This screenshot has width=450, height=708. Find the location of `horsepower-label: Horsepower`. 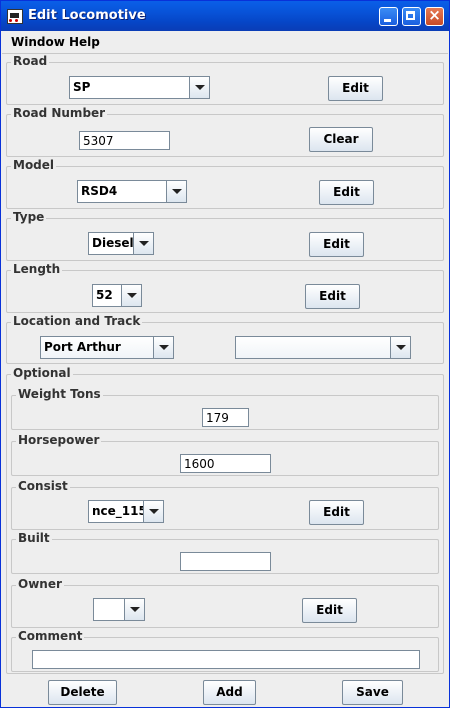

horsepower-label: Horsepower is located at coordinates (59, 440).